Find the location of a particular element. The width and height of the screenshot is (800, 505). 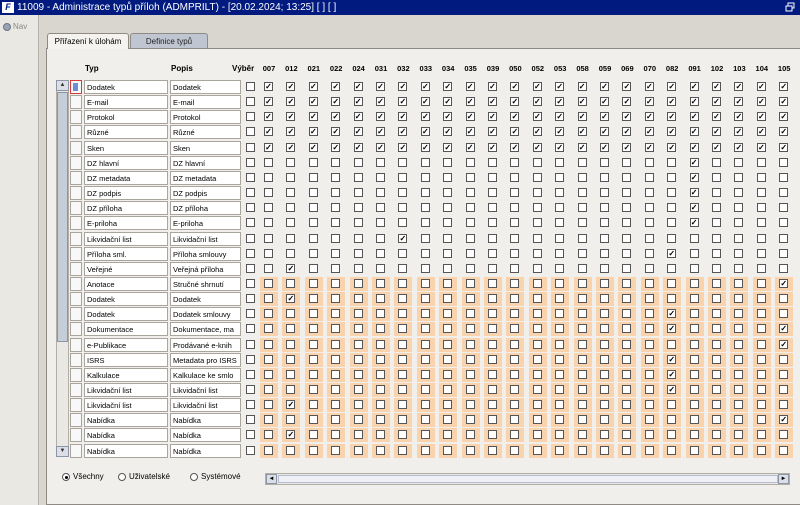

cell-typ: DZ metadata is located at coordinates (126, 178).